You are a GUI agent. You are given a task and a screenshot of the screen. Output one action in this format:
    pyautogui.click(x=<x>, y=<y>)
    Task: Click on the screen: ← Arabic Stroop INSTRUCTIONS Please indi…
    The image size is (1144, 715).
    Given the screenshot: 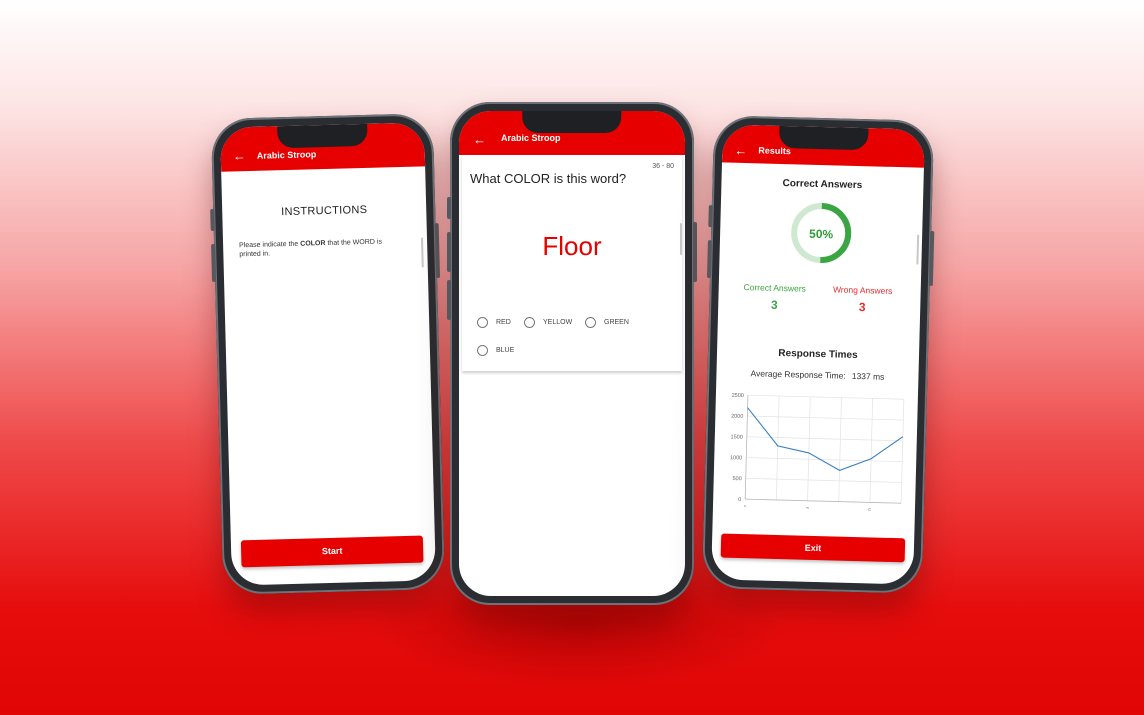 What is the action you would take?
    pyautogui.click(x=328, y=354)
    